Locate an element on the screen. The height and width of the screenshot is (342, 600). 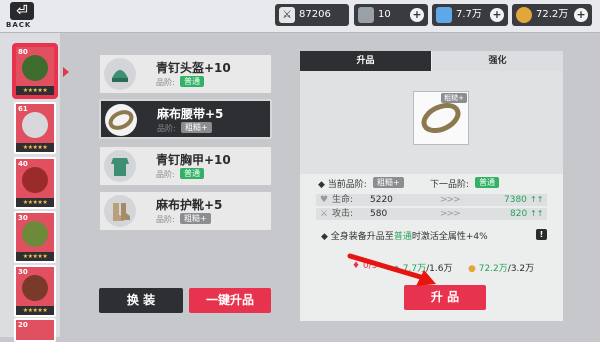
hero-level: 80 is located at coordinates (23, 52).